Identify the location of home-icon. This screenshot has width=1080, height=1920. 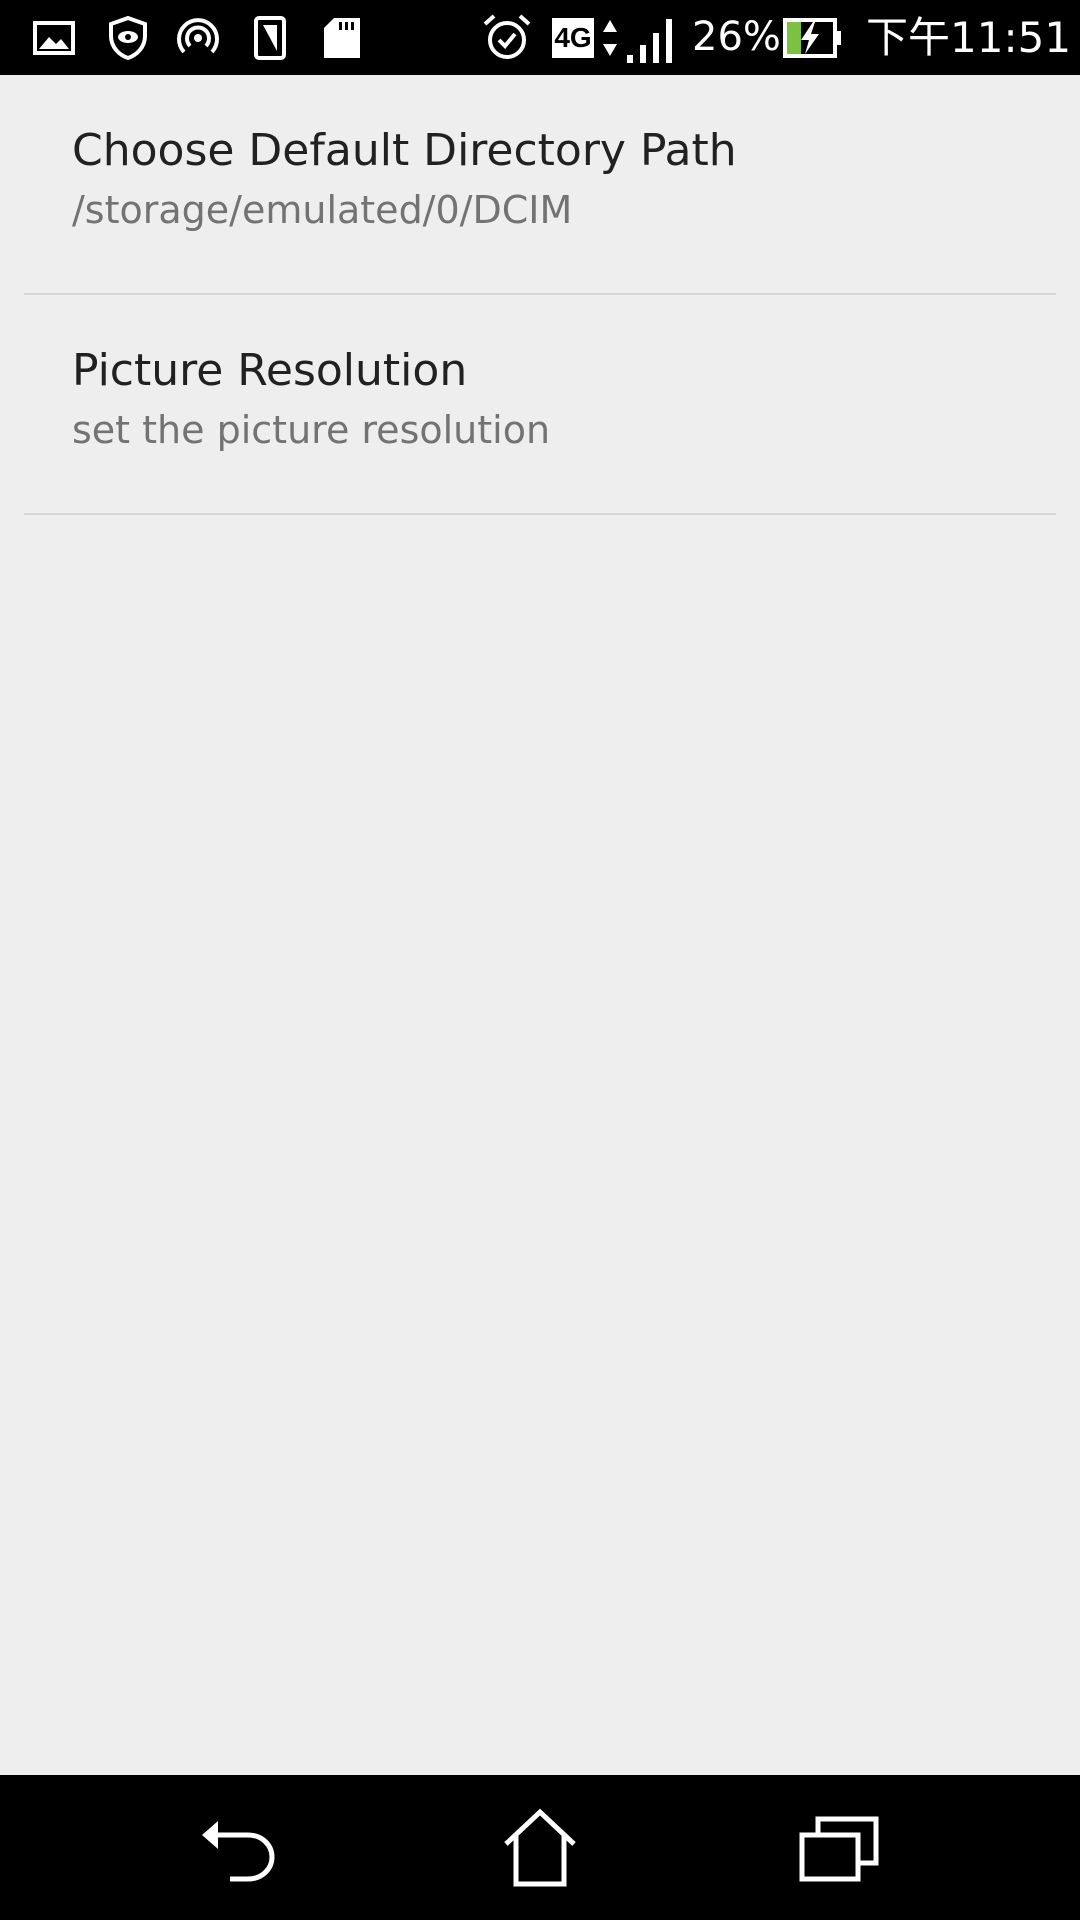
(540, 1847).